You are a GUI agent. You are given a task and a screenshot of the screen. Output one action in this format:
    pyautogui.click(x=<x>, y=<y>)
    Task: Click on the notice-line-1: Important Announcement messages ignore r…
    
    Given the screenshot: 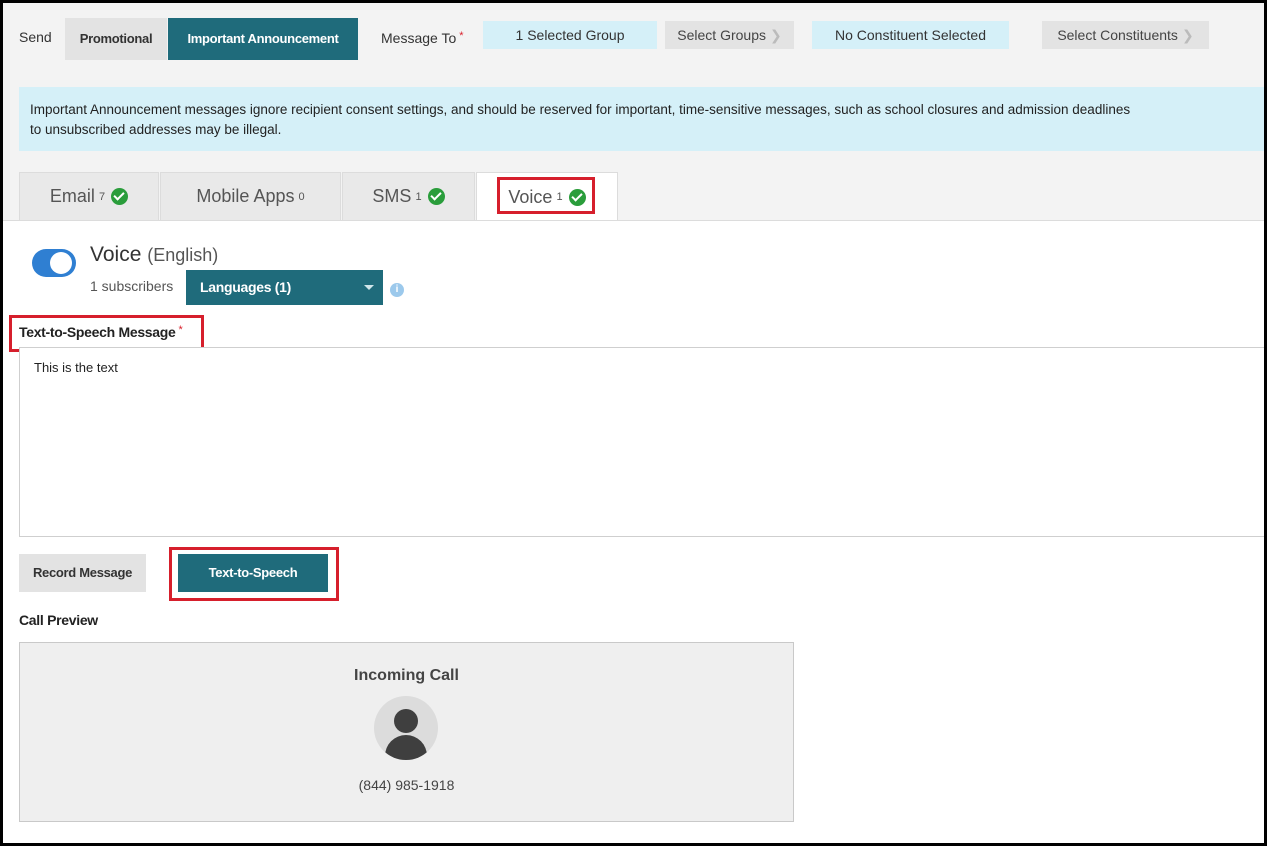 What is the action you would take?
    pyautogui.click(x=580, y=109)
    